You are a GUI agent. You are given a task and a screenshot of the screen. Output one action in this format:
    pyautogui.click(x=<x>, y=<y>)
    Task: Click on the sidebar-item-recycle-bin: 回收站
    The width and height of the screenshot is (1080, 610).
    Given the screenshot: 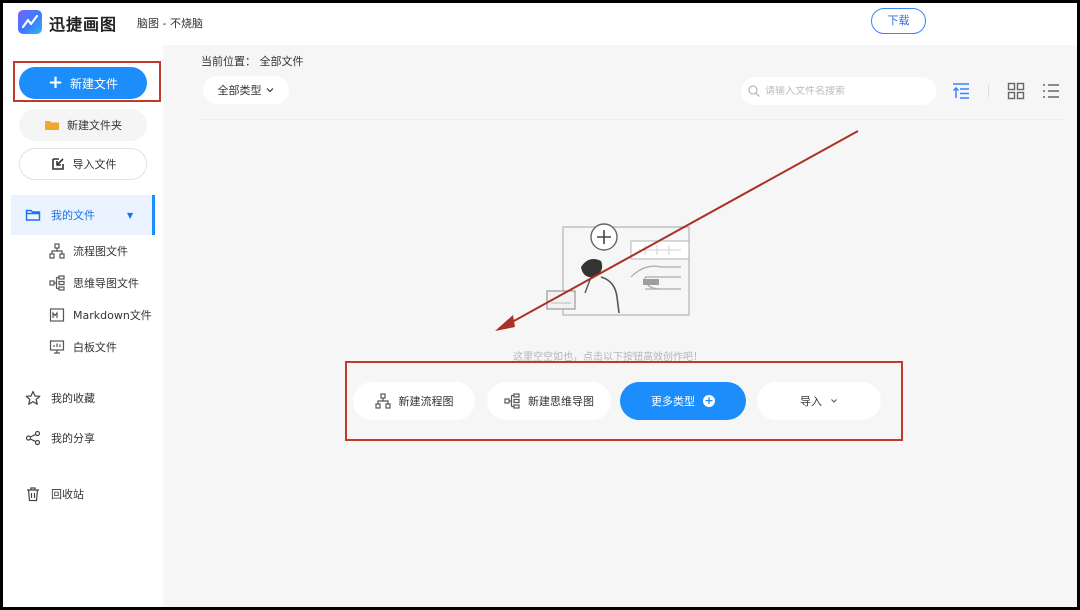 What is the action you would take?
    pyautogui.click(x=54, y=494)
    